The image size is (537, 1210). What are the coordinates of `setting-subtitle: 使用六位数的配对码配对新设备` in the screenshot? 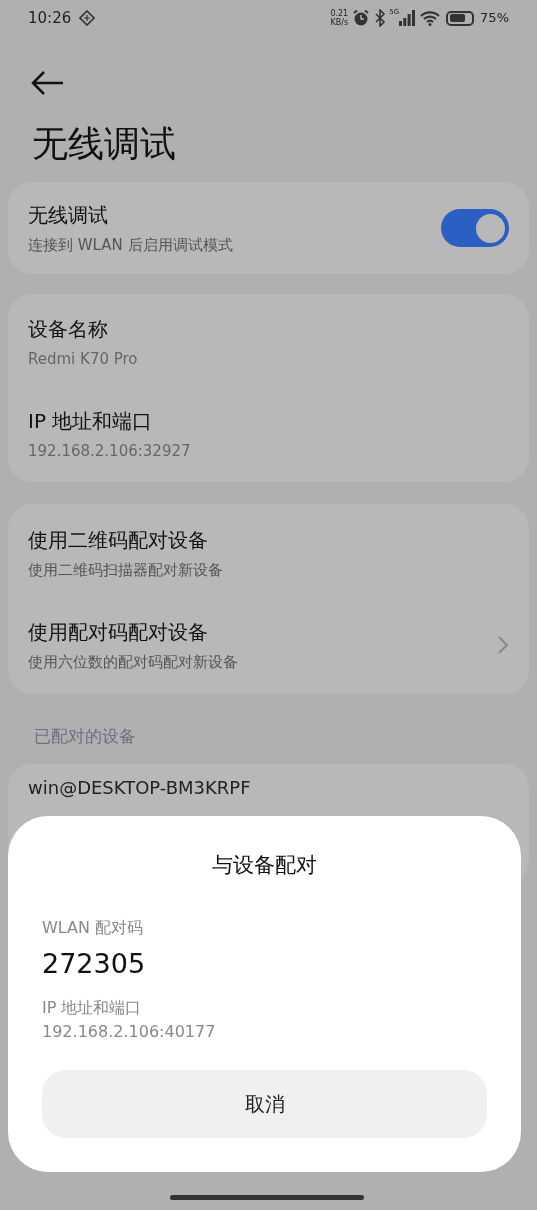 It's located at (133, 662).